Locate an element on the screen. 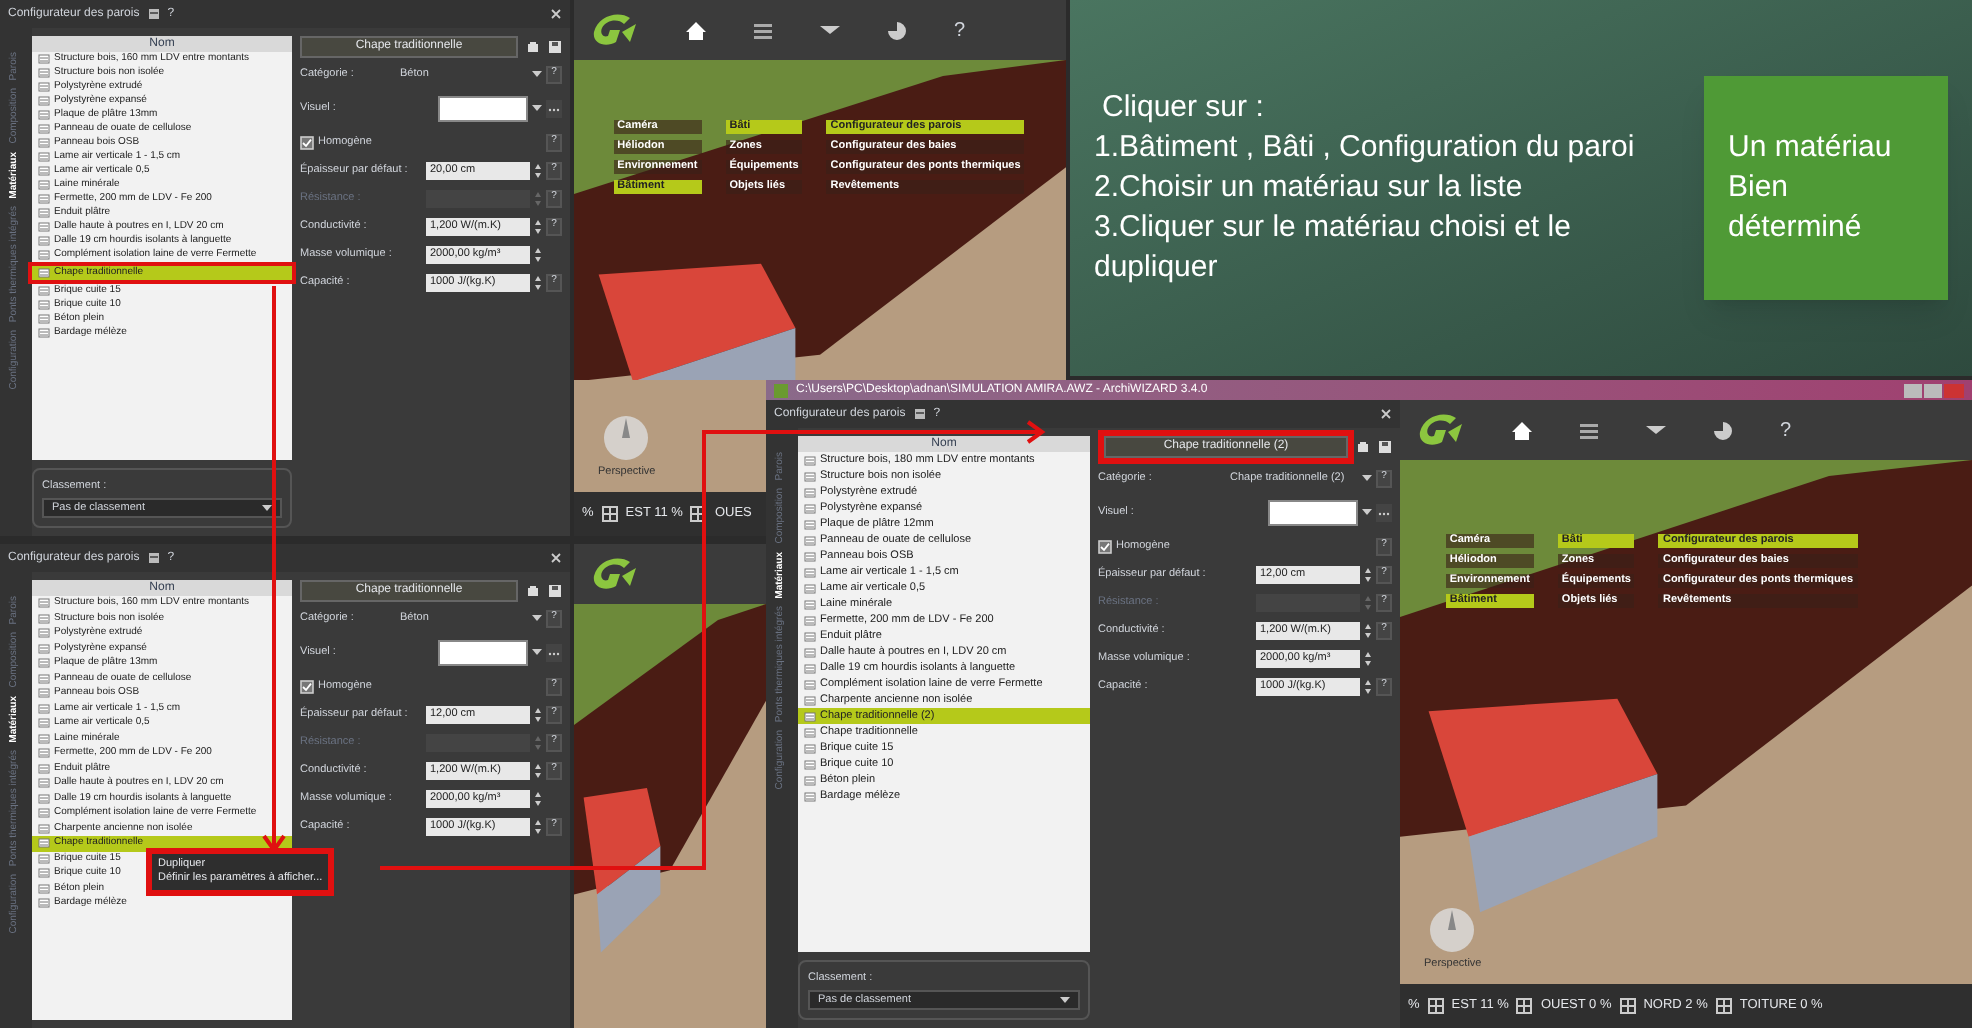  note-text: Un matériau is located at coordinates (1811, 148).